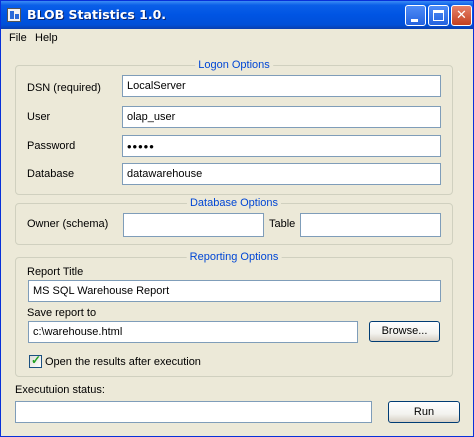 The image size is (474, 437). Describe the element at coordinates (68, 224) in the screenshot. I see `owner-label: Owner (schema)` at that location.